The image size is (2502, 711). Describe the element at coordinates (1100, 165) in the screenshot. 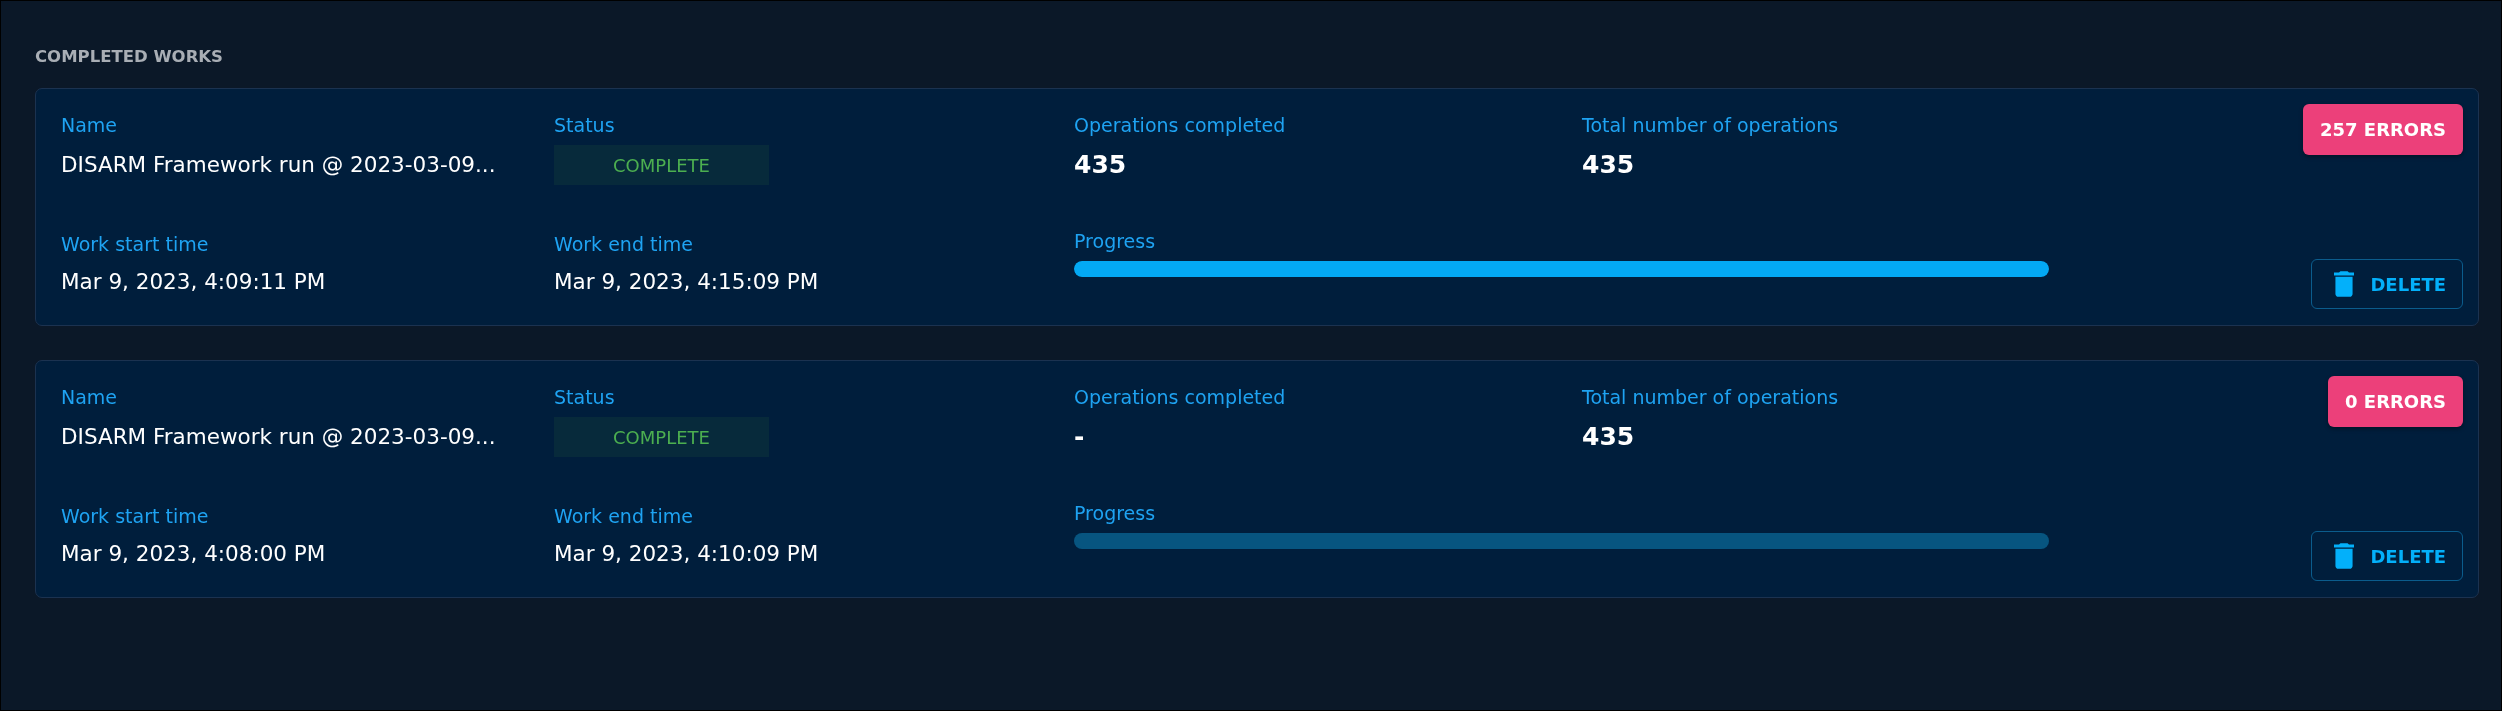

I see `operations-completed-count: 435` at that location.